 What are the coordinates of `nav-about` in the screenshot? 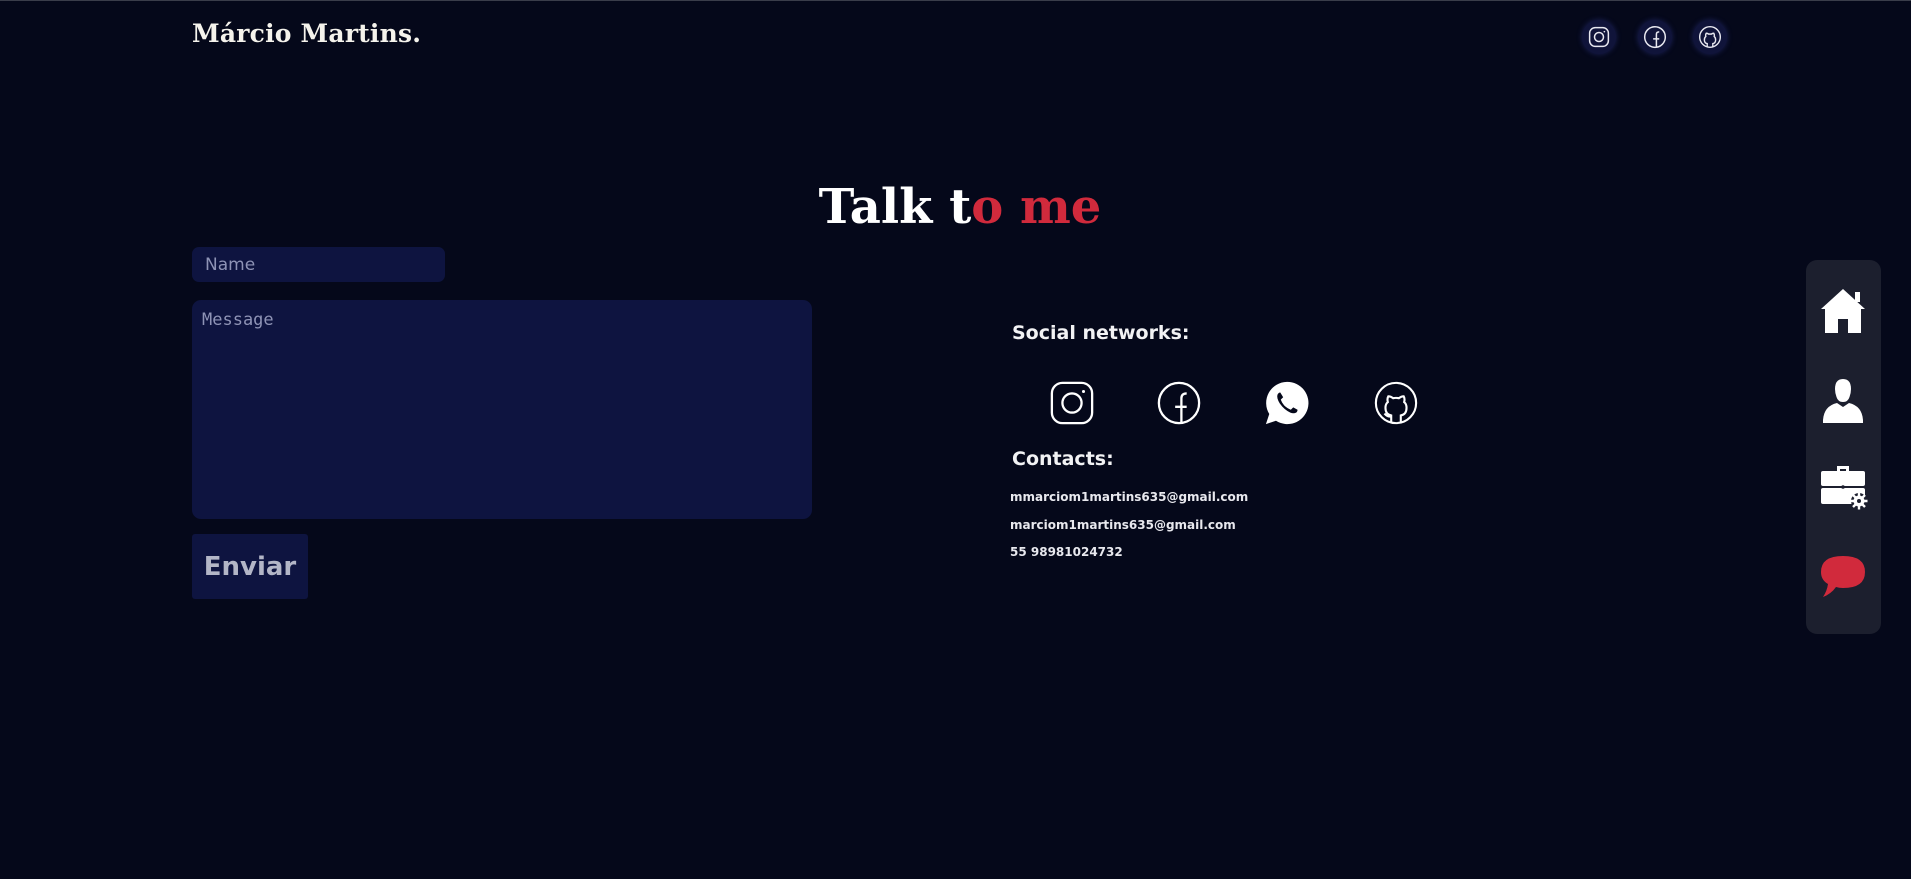 It's located at (1843, 401).